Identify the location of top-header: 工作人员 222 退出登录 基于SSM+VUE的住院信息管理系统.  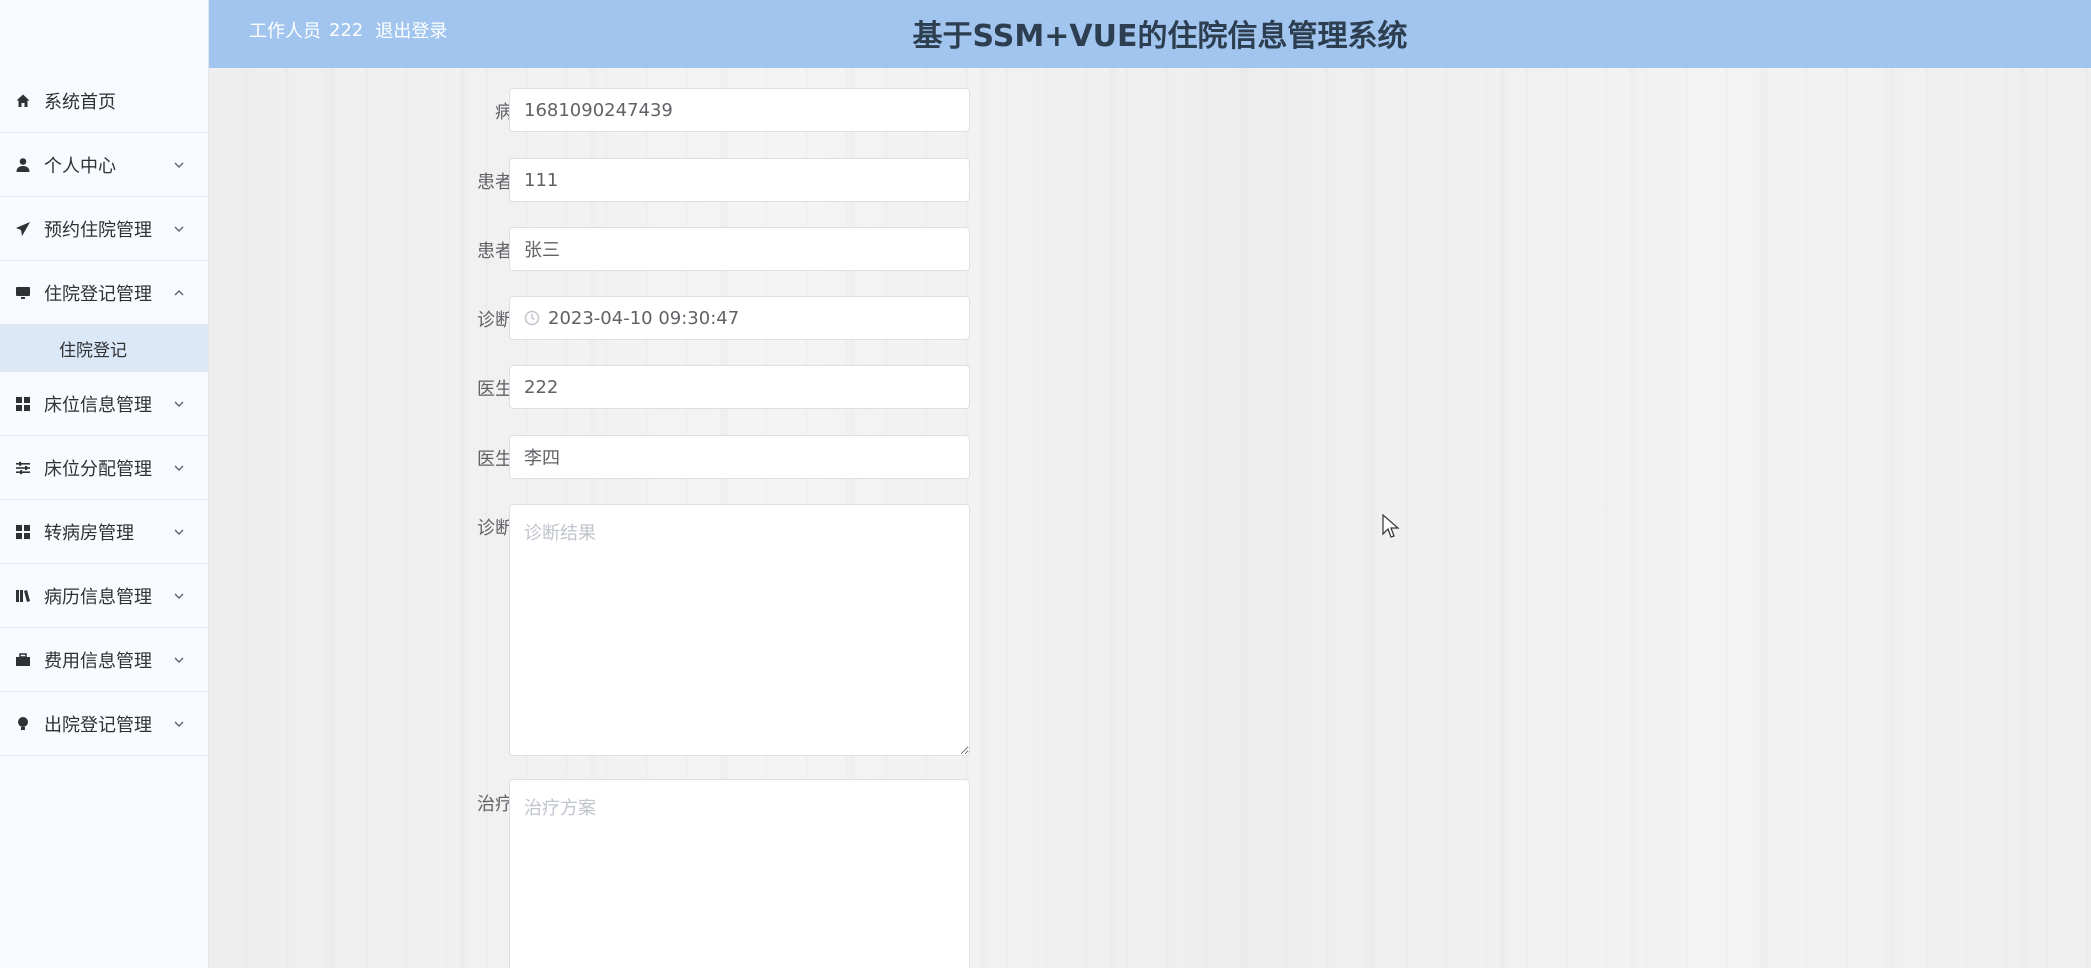
(1150, 34).